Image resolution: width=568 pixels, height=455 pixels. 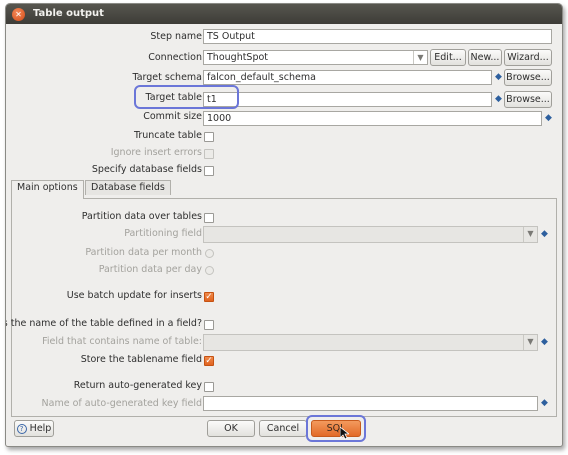 I want to click on title-bar: ✕ Table output, so click(x=284, y=14).